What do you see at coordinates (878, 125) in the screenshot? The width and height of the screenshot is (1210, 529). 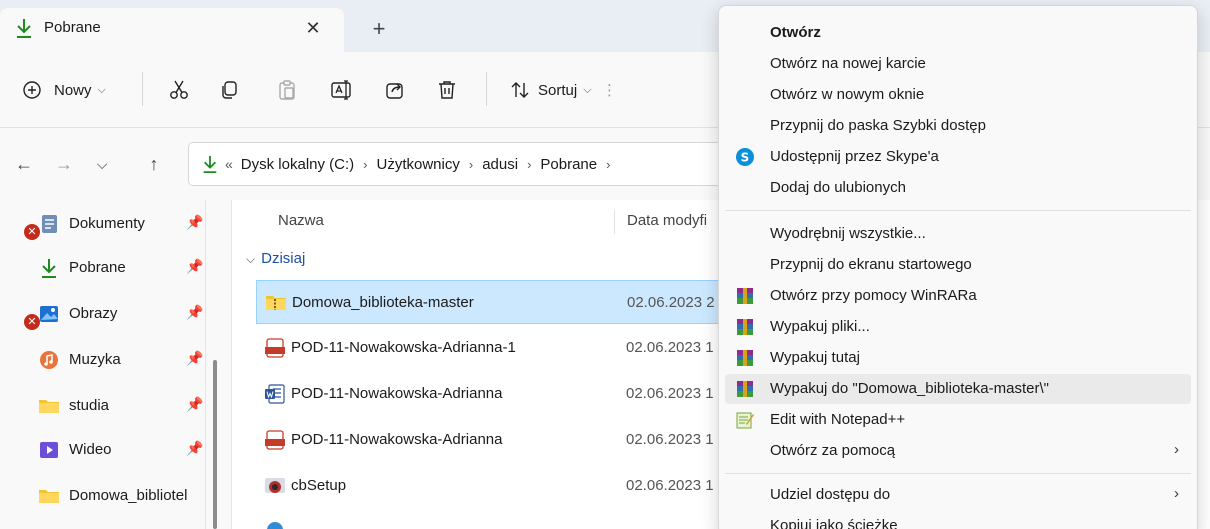 I see `menu-item-label: Przypnij do paska Szybki dostęp` at bounding box center [878, 125].